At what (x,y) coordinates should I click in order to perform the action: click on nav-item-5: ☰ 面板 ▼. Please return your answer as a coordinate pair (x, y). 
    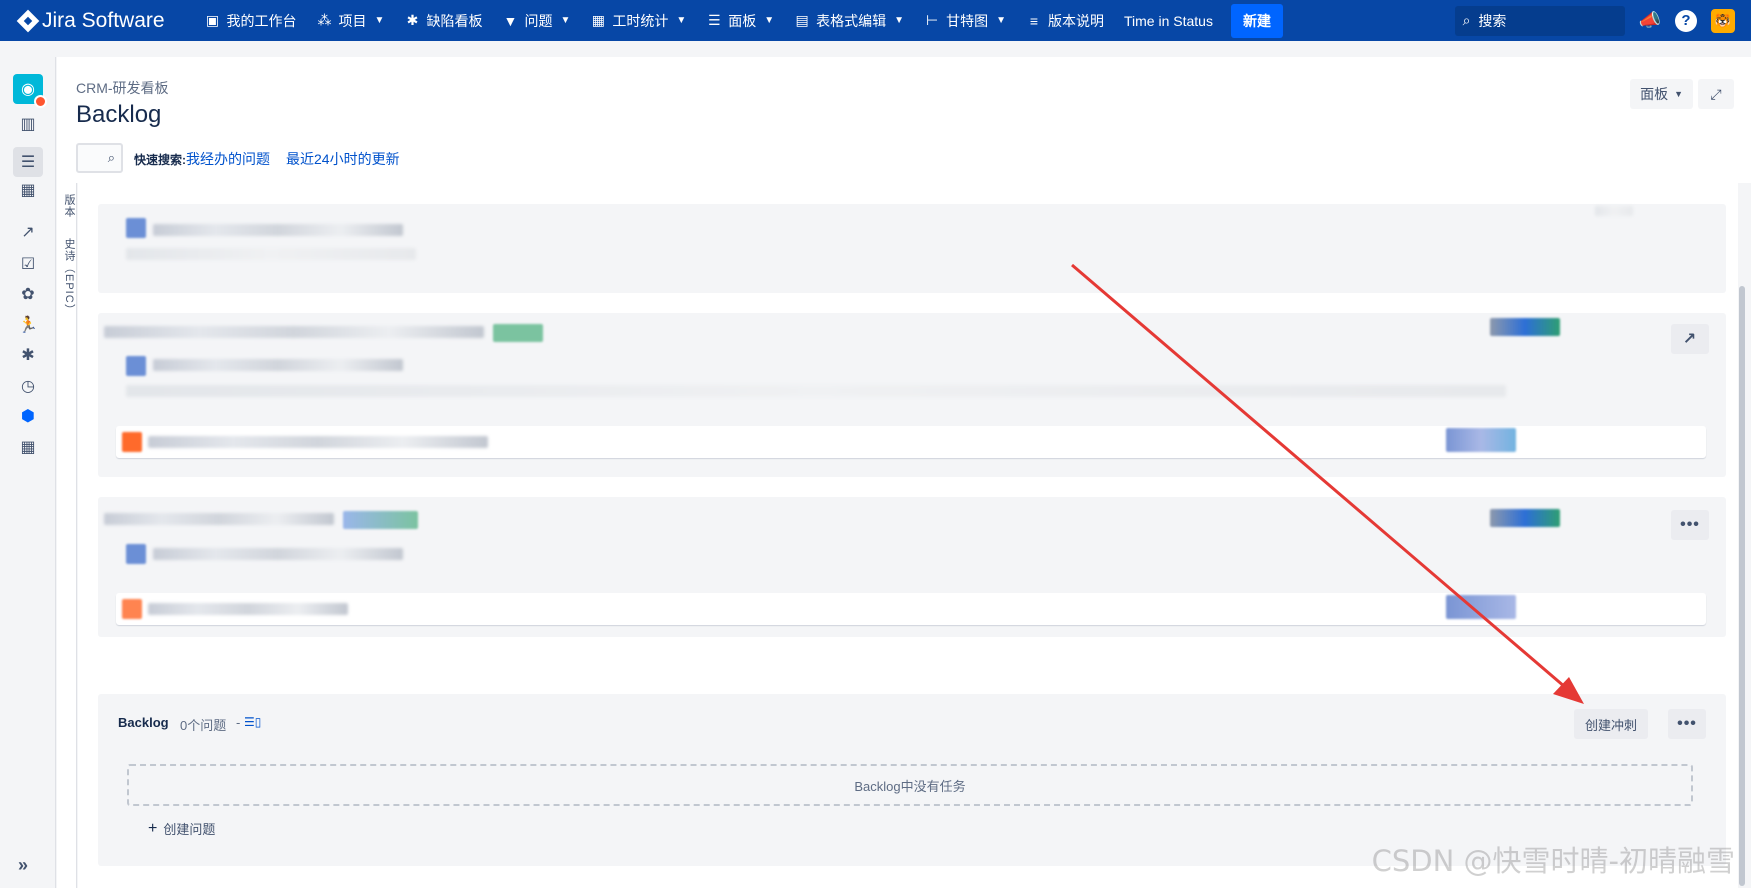
    Looking at the image, I should click on (740, 20).